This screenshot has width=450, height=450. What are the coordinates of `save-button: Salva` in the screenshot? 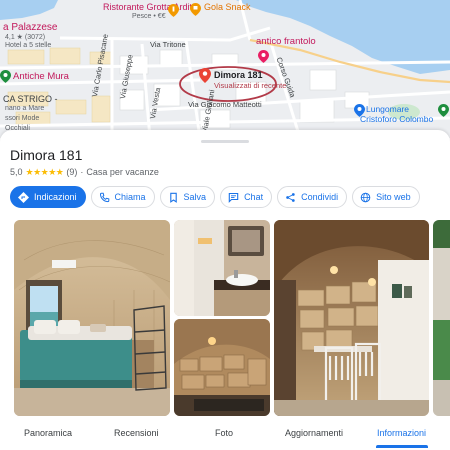 It's located at (187, 197).